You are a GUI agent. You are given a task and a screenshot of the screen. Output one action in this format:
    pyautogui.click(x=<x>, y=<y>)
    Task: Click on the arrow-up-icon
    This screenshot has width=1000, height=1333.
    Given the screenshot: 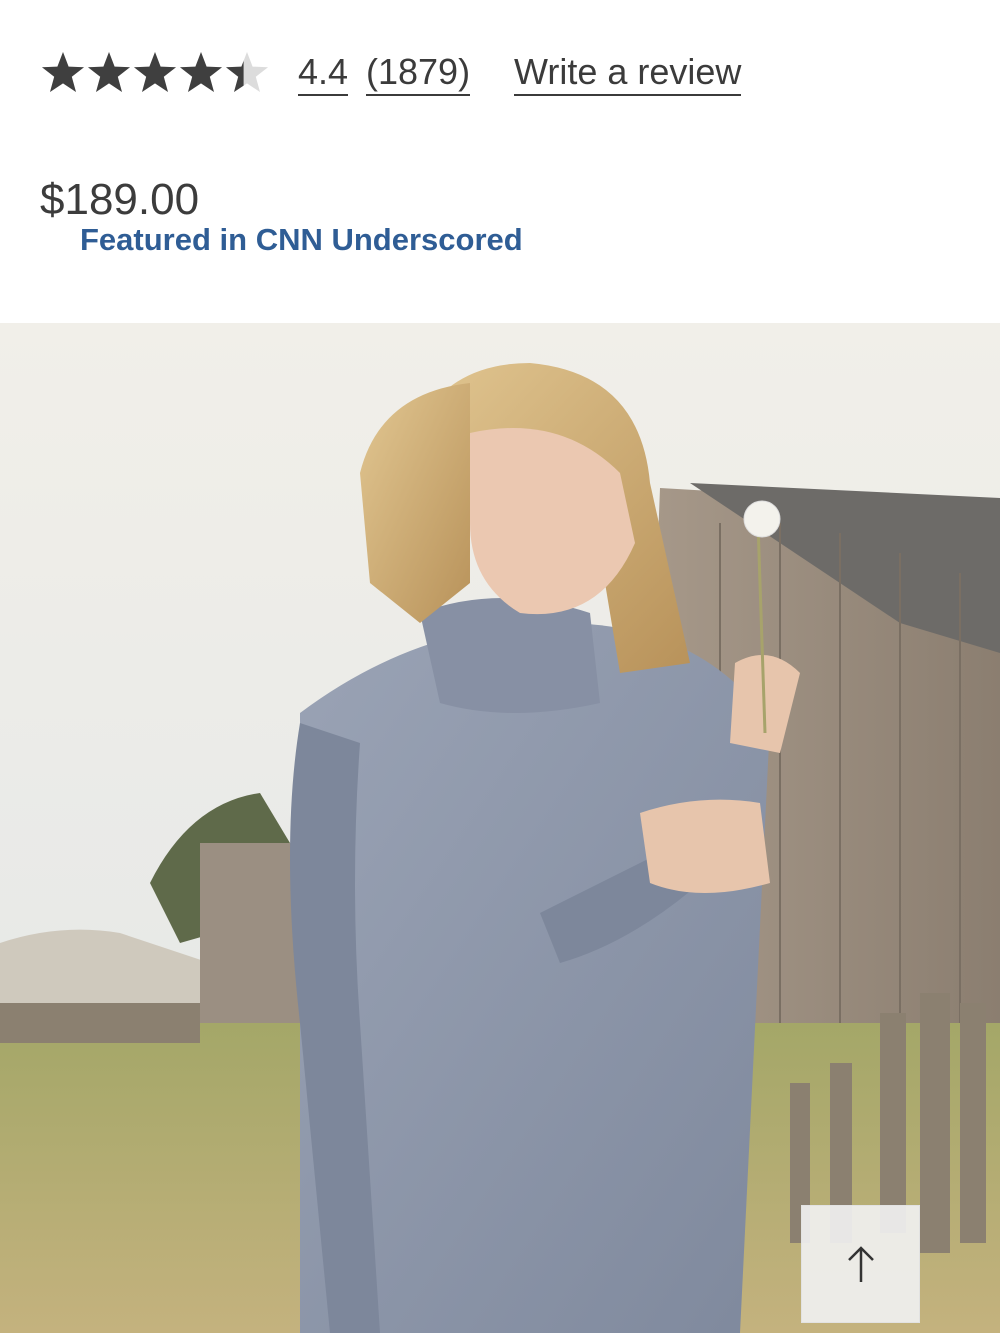 What is the action you would take?
    pyautogui.click(x=860, y=1264)
    